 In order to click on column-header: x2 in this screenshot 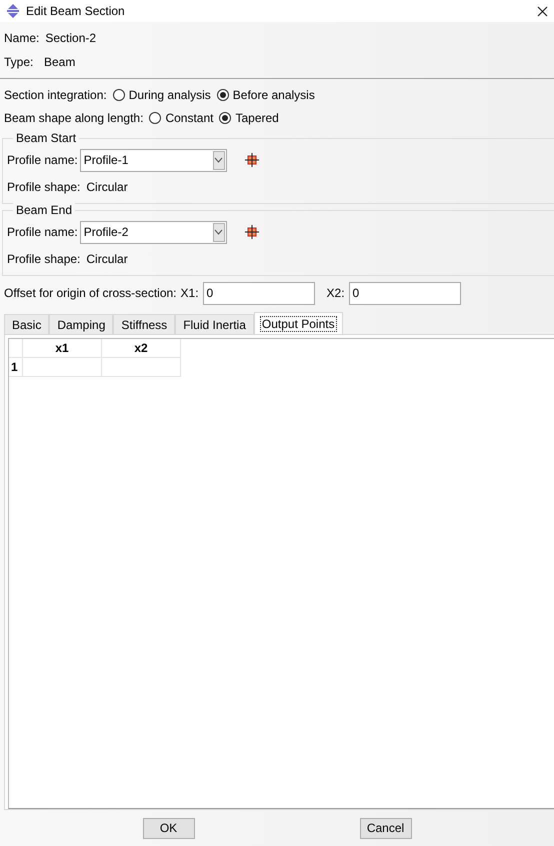, I will do `click(141, 348)`.